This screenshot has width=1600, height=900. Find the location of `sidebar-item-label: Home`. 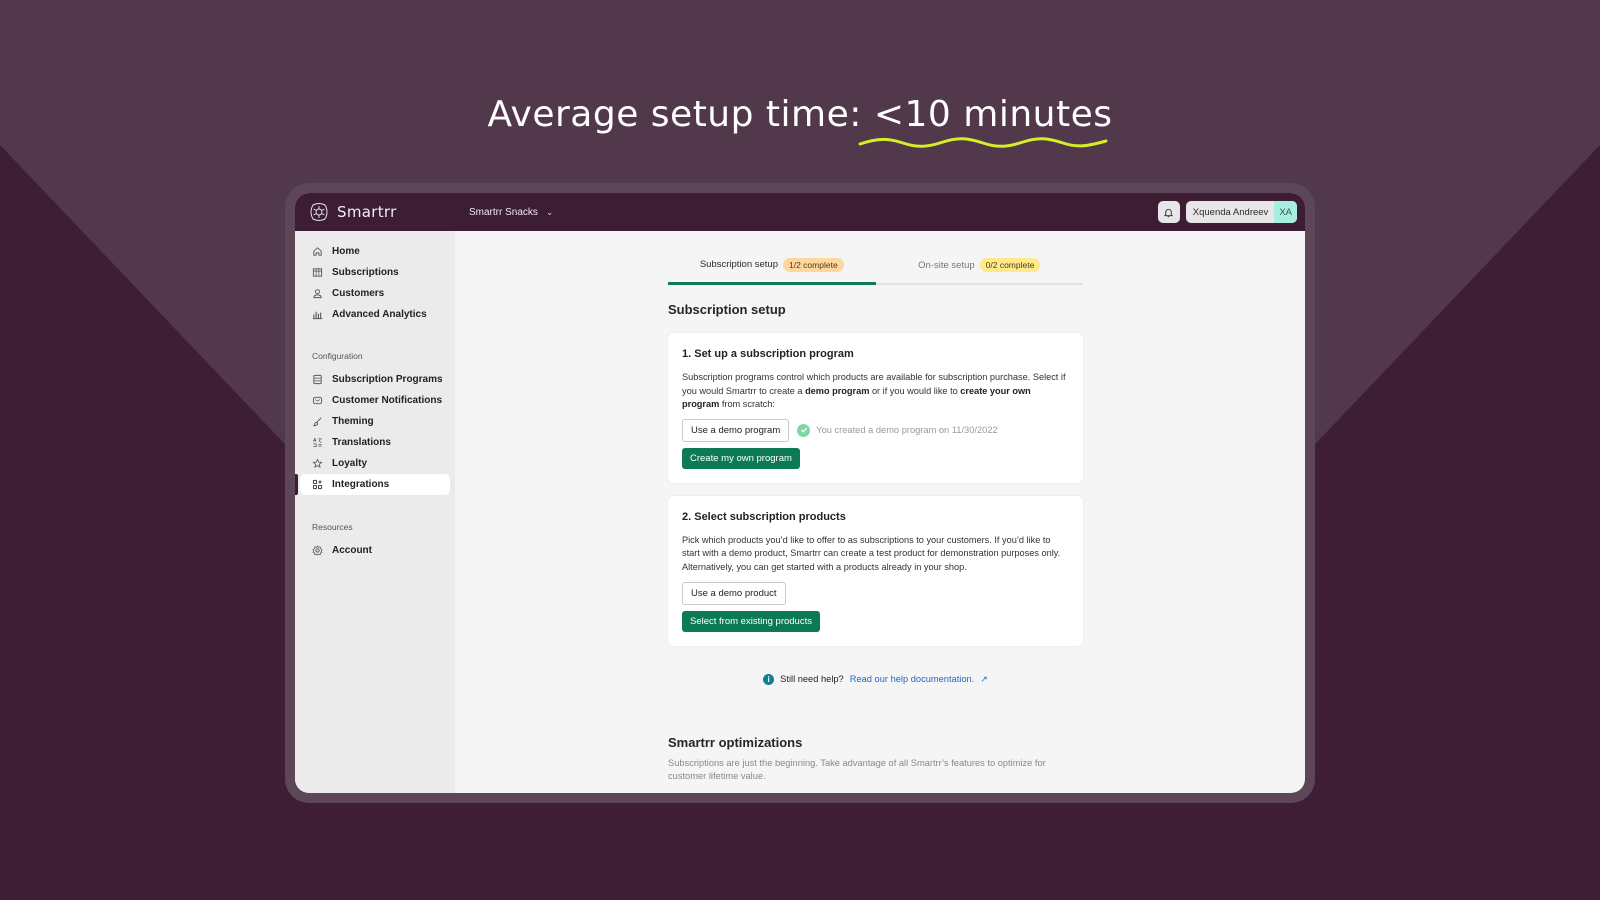

sidebar-item-label: Home is located at coordinates (346, 251).